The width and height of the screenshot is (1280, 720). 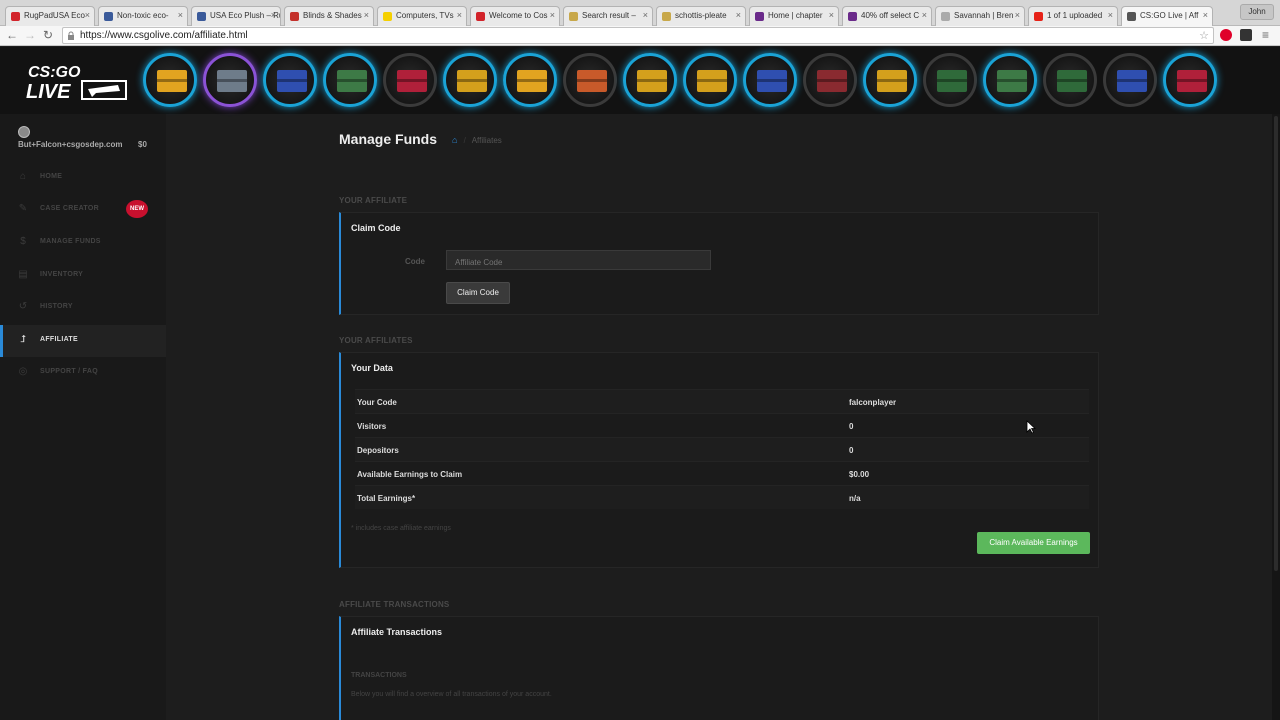 What do you see at coordinates (12, 35) in the screenshot?
I see `back-icon: ←` at bounding box center [12, 35].